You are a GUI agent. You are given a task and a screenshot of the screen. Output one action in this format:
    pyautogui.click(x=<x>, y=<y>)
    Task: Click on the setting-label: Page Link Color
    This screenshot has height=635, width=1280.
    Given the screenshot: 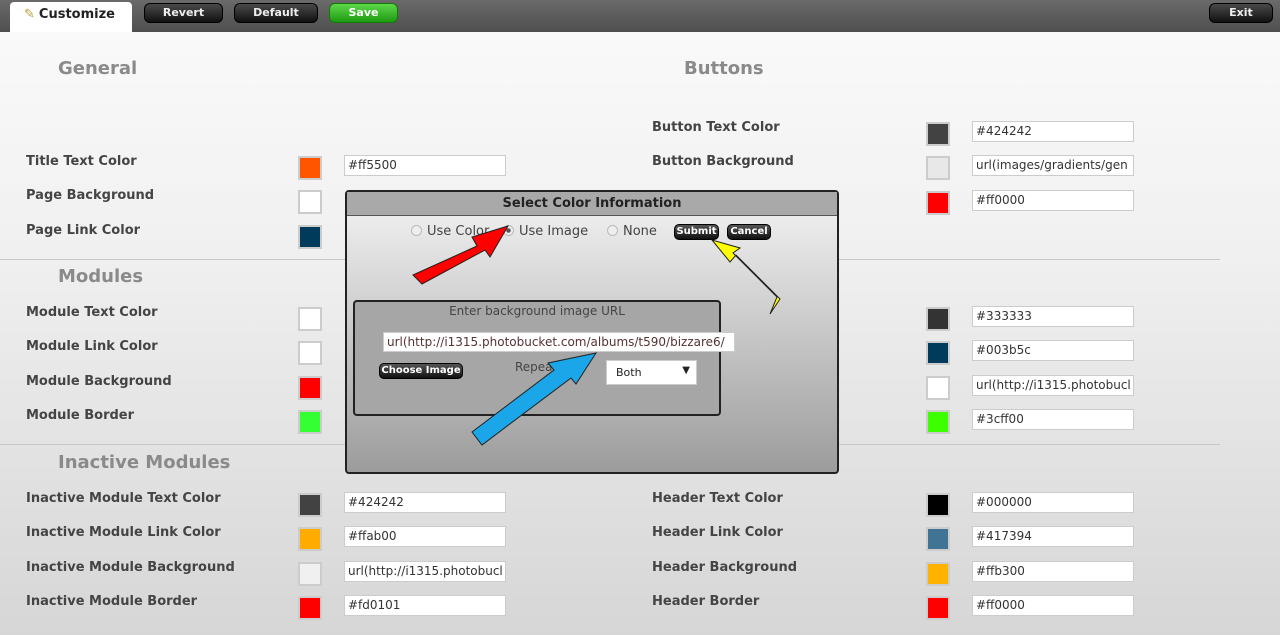 What is the action you would take?
    pyautogui.click(x=83, y=230)
    